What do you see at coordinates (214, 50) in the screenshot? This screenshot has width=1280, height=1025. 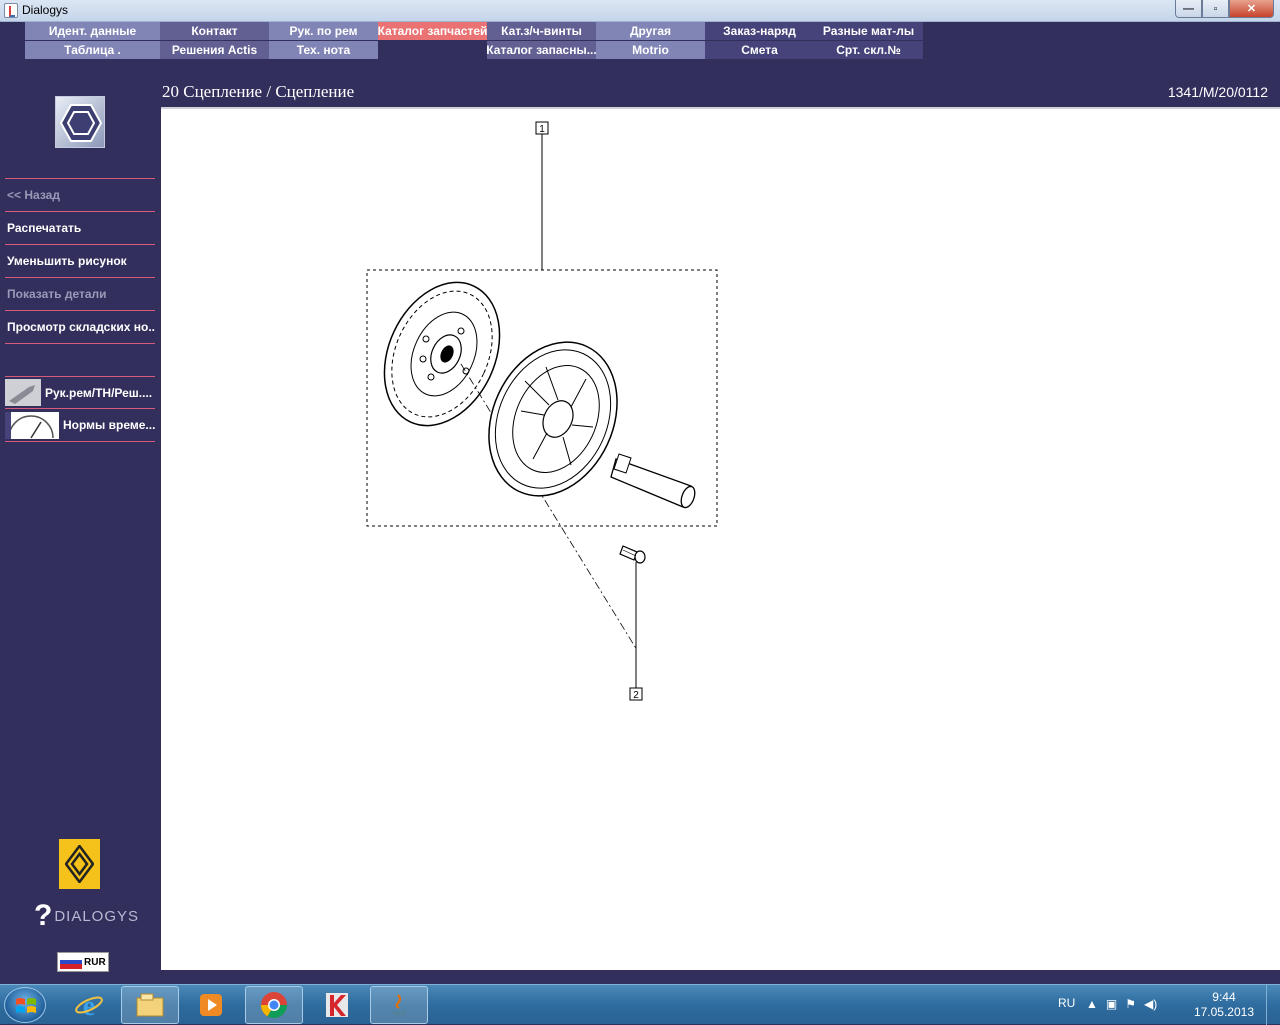 I see `menu-actis-solutions: Решения Actis` at bounding box center [214, 50].